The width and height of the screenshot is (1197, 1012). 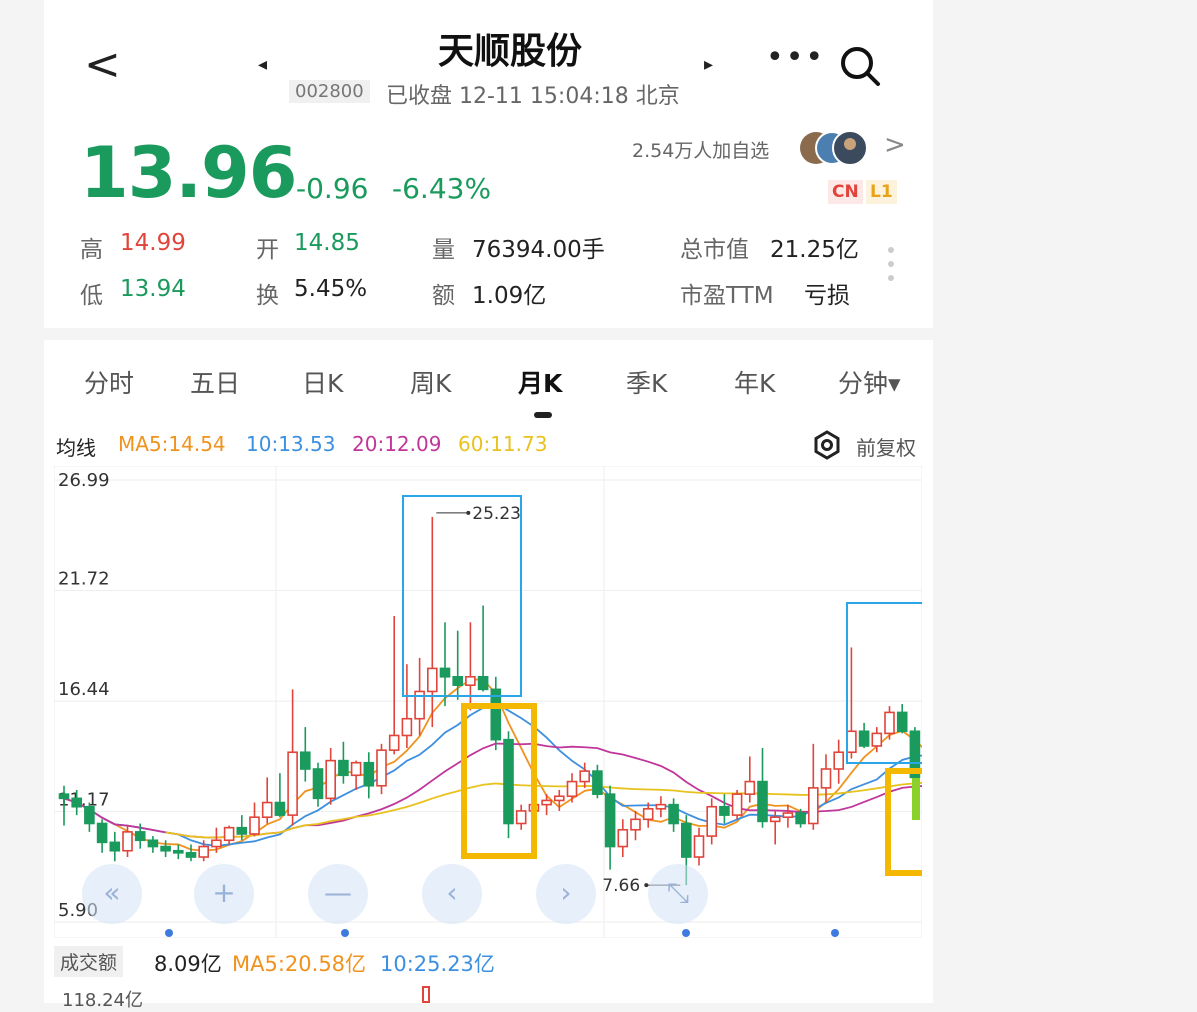 What do you see at coordinates (329, 91) in the screenshot?
I see `stock-code-badge: 002800` at bounding box center [329, 91].